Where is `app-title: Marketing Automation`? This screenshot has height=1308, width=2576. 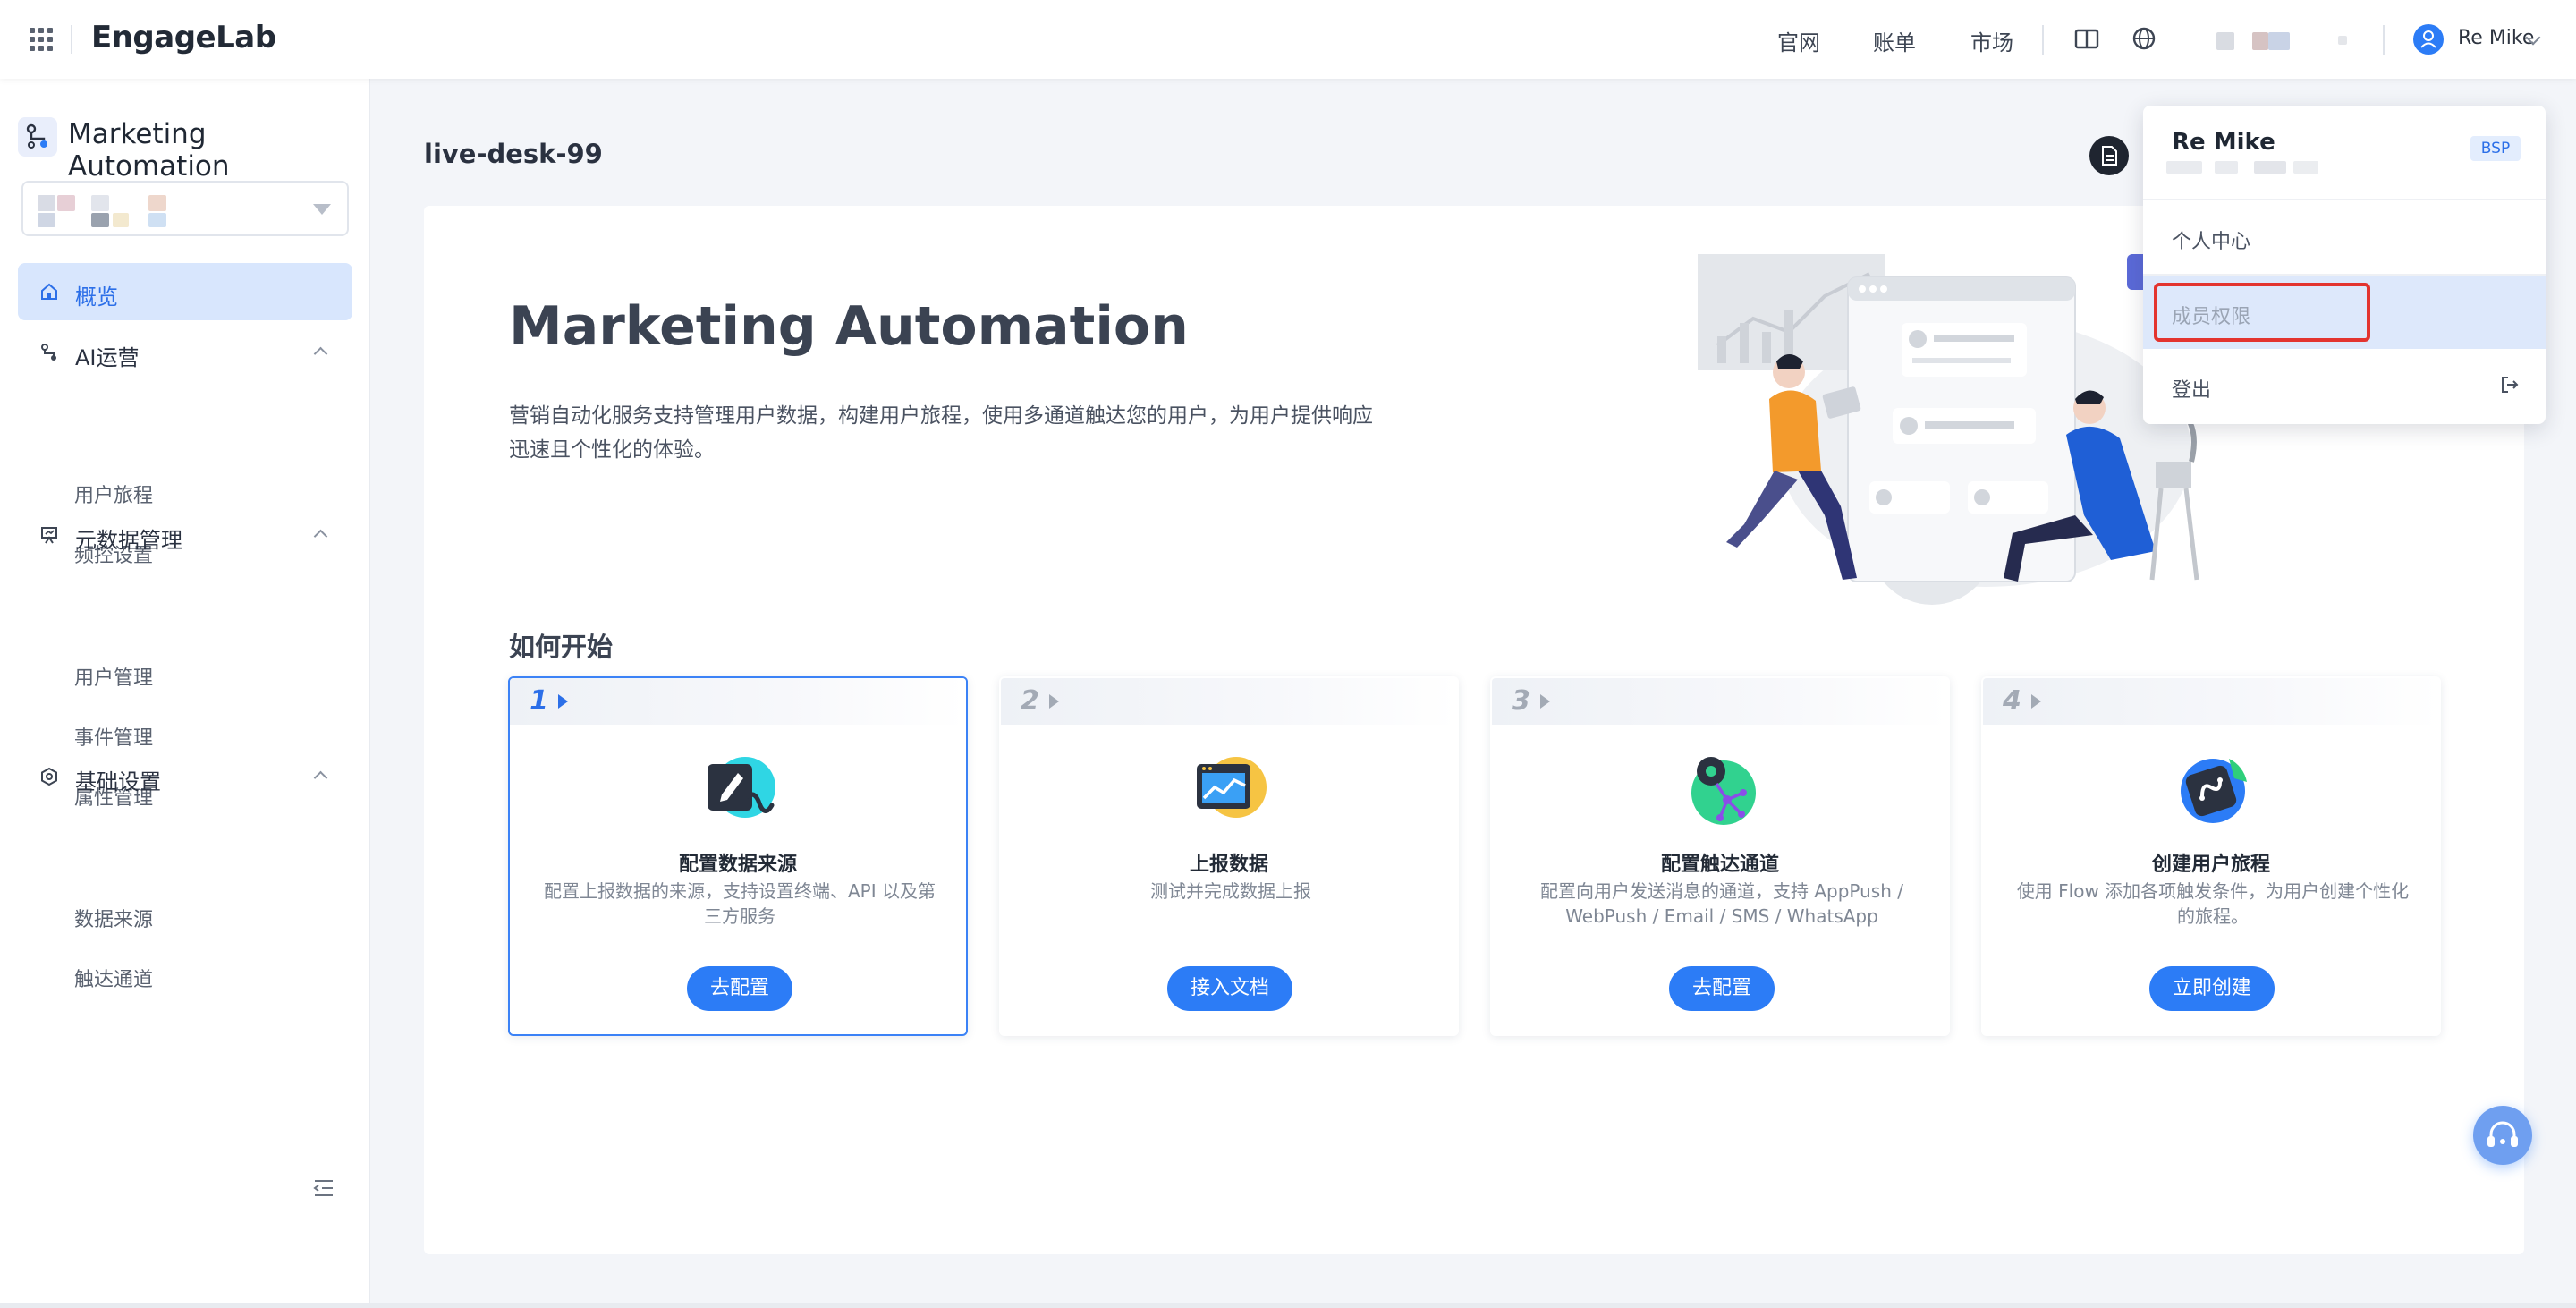
app-title: Marketing Automation is located at coordinates (149, 150).